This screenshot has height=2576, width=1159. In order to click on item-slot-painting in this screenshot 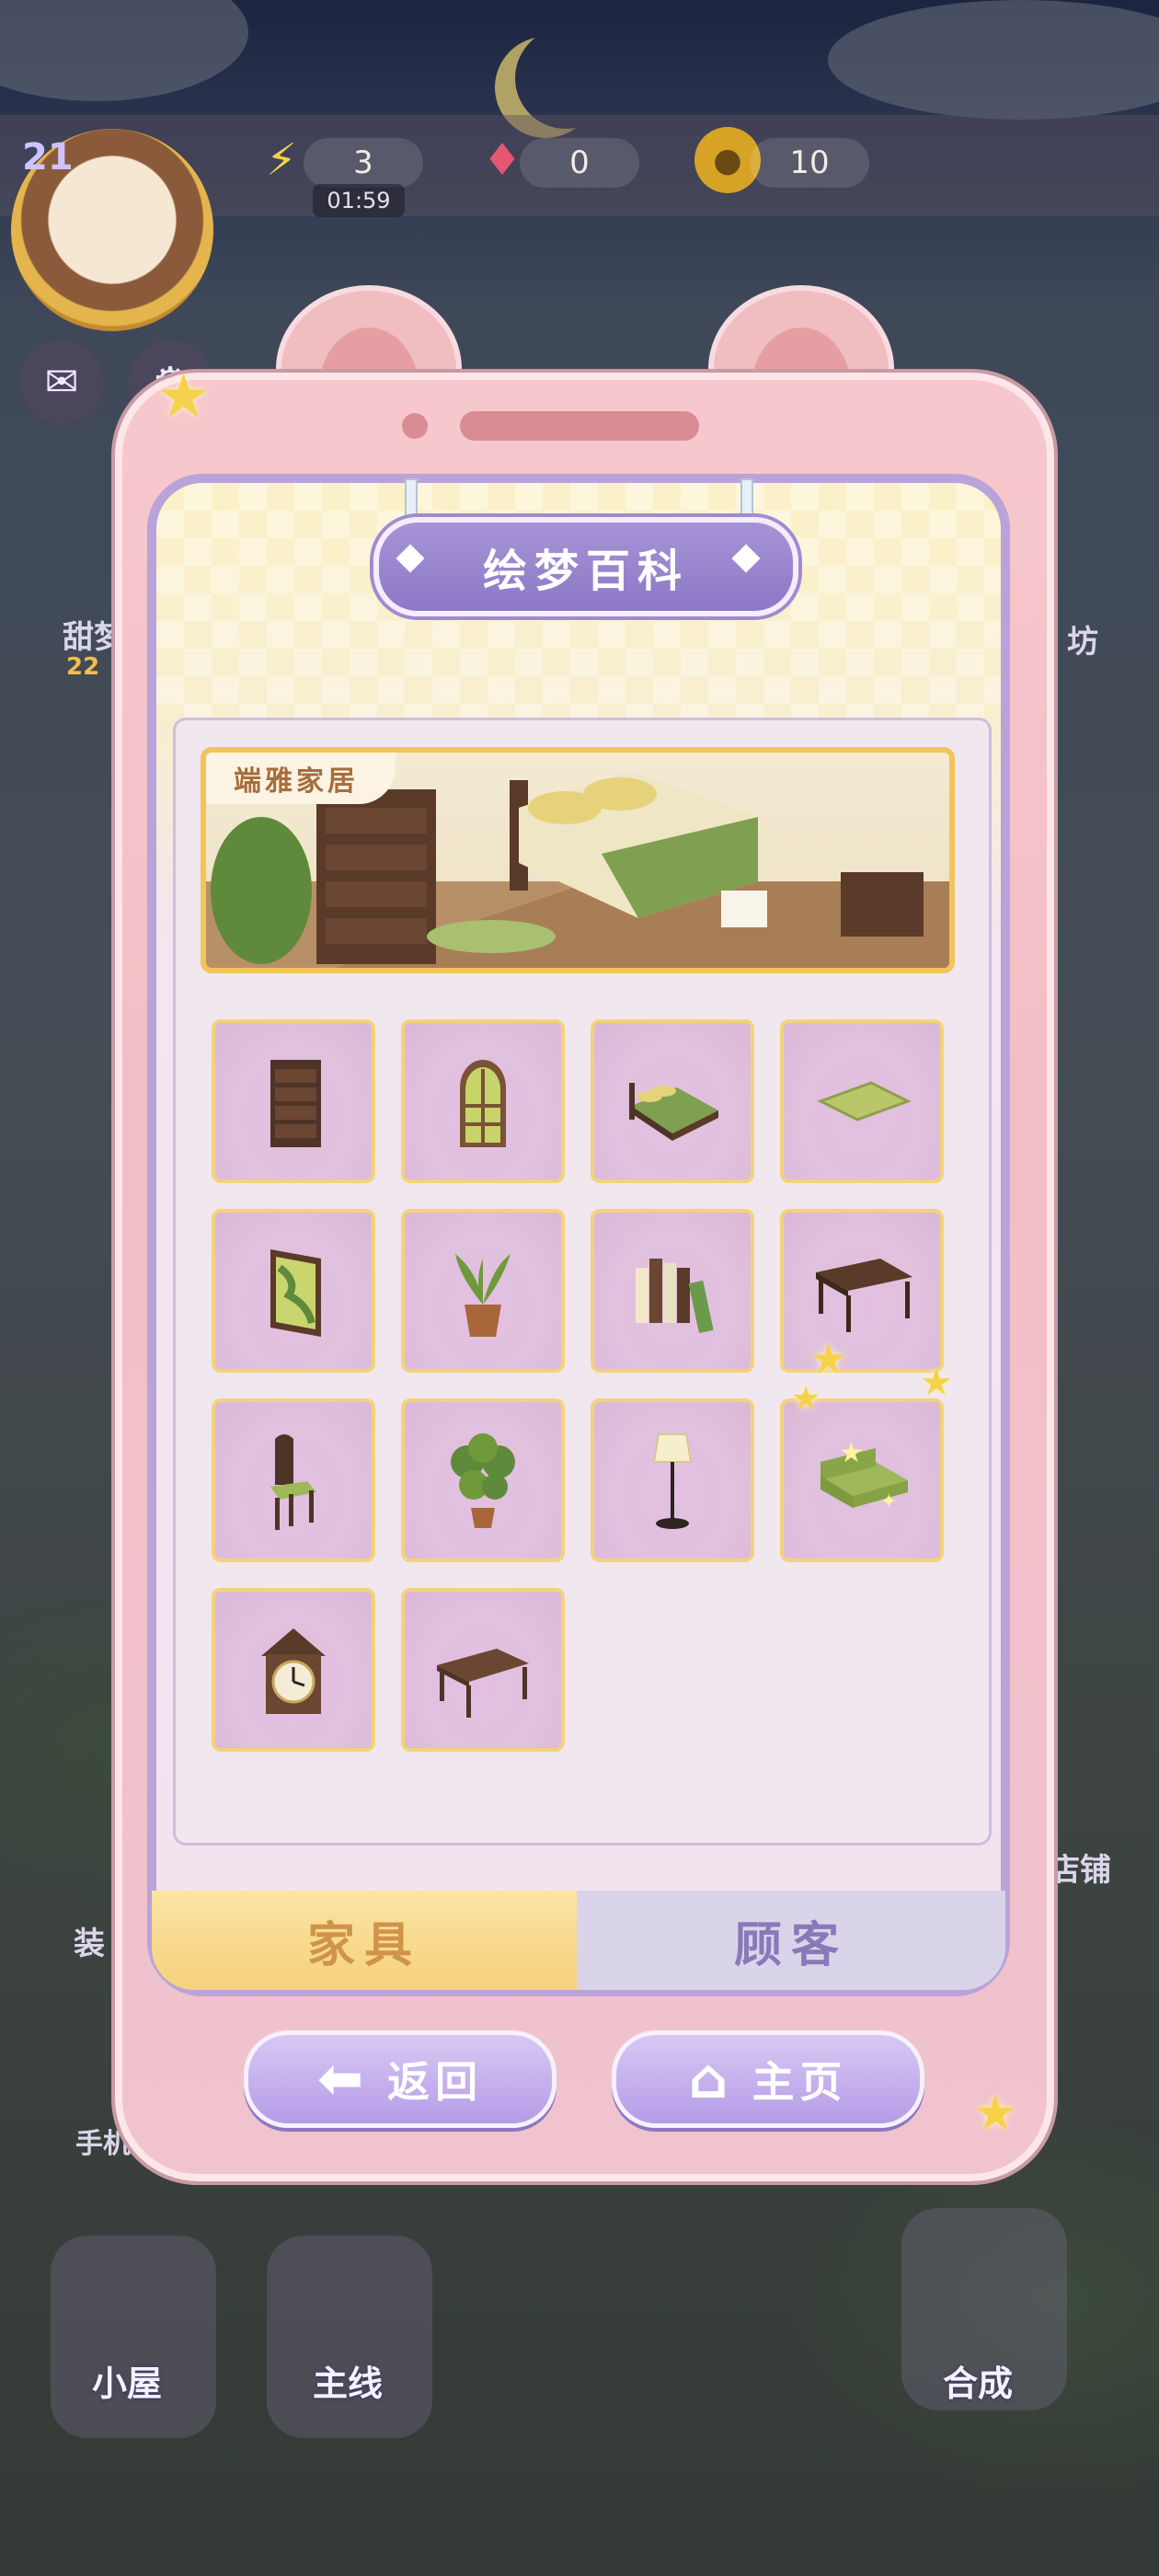, I will do `click(293, 1291)`.